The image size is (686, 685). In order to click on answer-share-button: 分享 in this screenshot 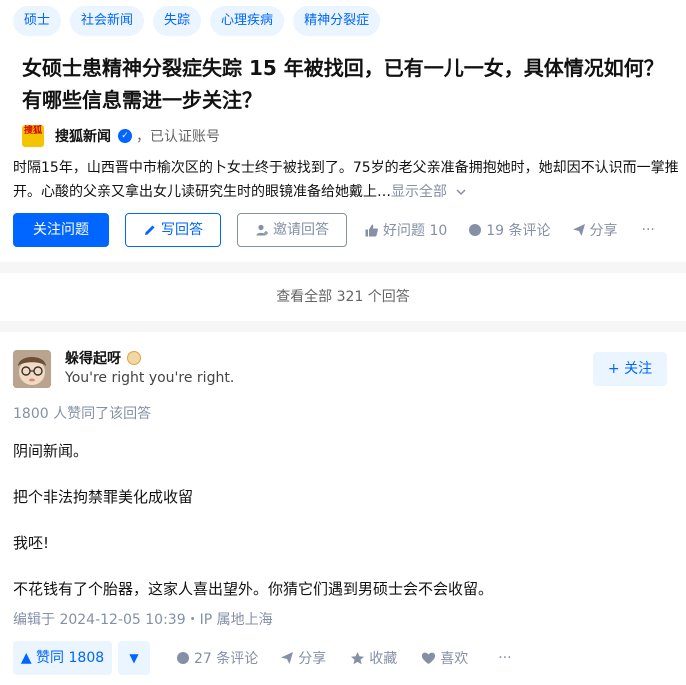, I will do `click(303, 658)`.